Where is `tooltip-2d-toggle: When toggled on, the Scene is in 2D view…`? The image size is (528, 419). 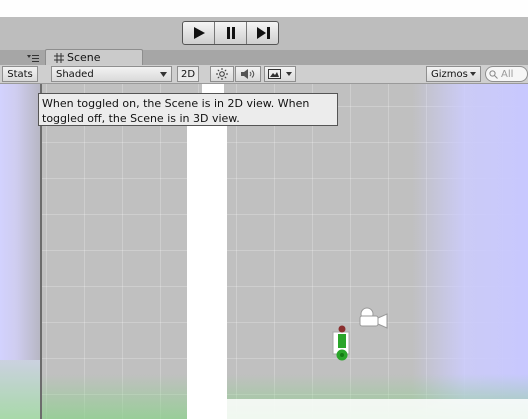
tooltip-2d-toggle: When toggled on, the Scene is in 2D view… is located at coordinates (188, 109).